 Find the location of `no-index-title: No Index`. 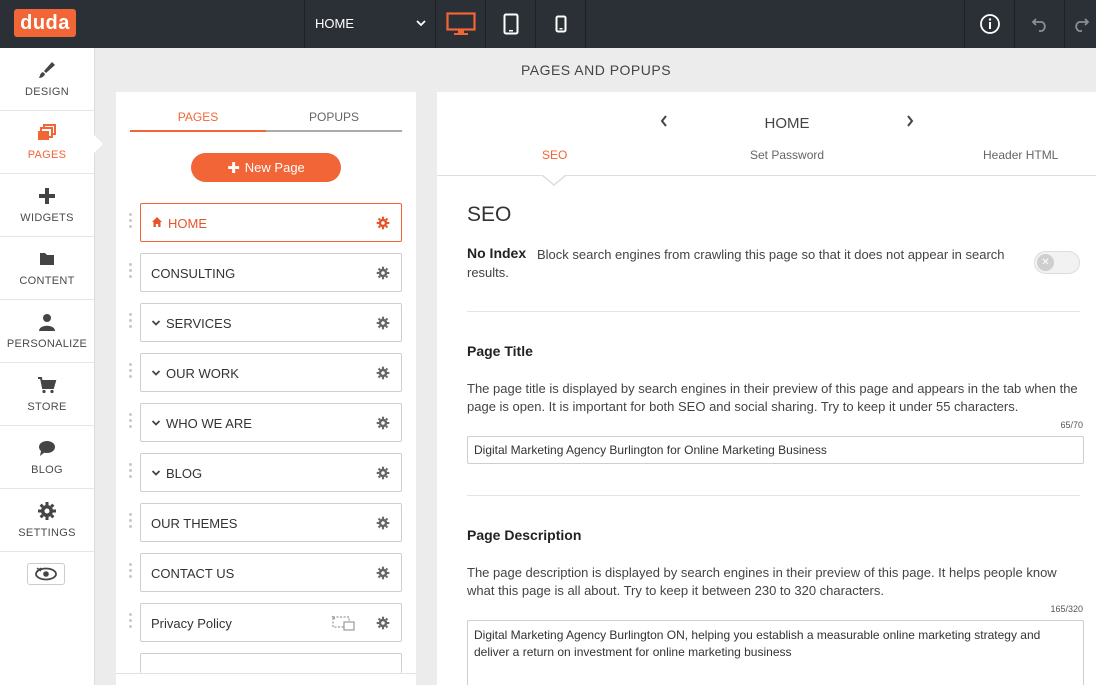

no-index-title: No Index is located at coordinates (497, 253).